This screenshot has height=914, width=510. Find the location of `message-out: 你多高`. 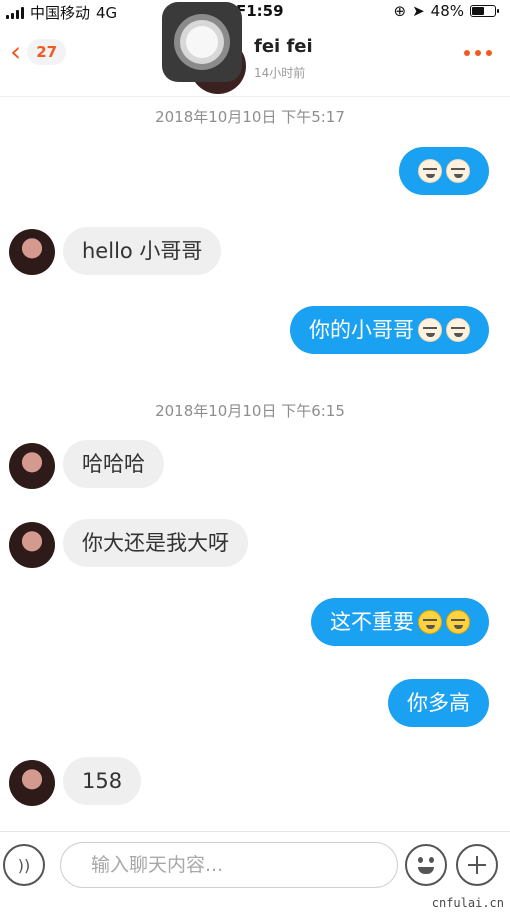

message-out: 你多高 is located at coordinates (438, 703).